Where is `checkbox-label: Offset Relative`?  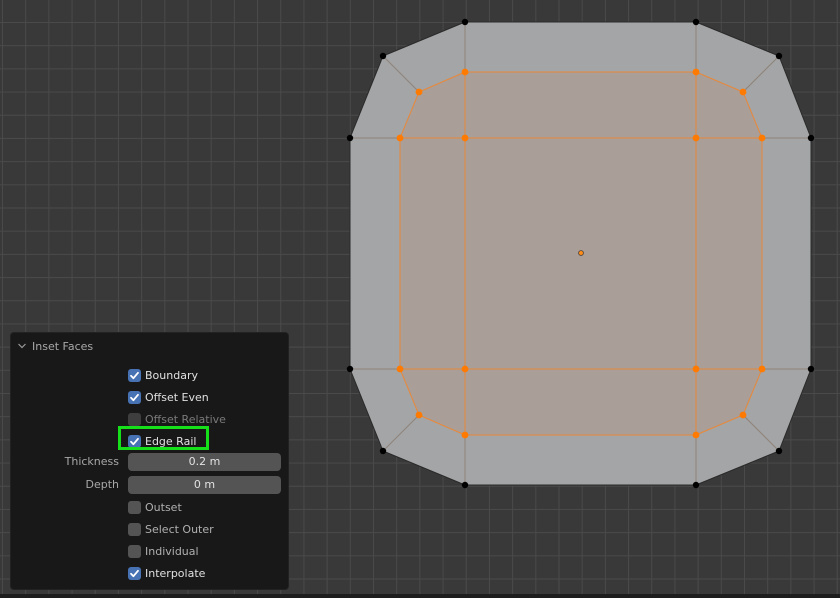
checkbox-label: Offset Relative is located at coordinates (185, 419).